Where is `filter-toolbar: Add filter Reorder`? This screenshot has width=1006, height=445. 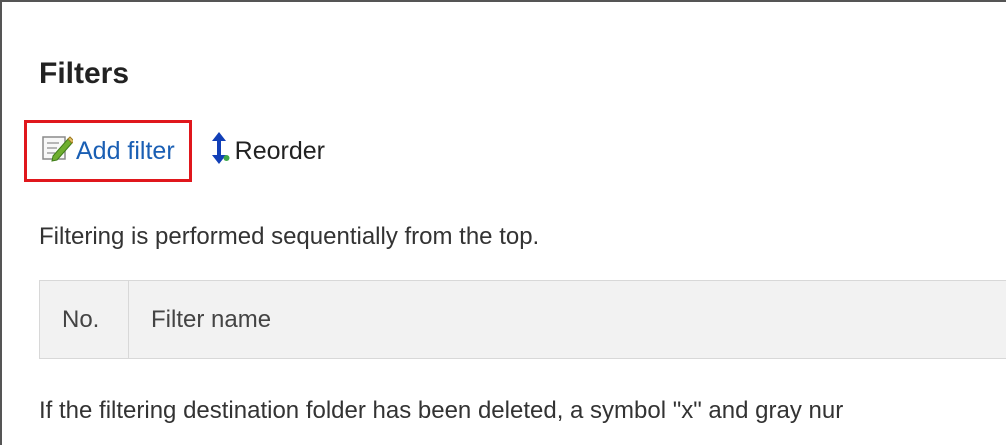
filter-toolbar: Add filter Reorder is located at coordinates (174, 151).